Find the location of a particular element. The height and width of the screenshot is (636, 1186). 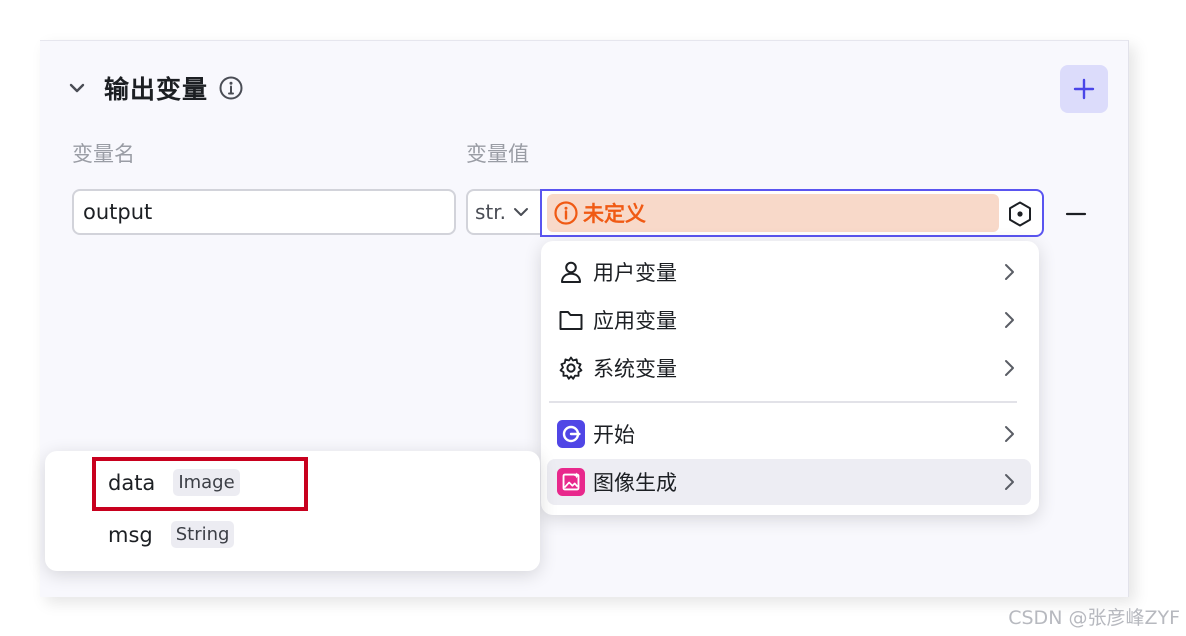

add-variable-button is located at coordinates (1084, 89).